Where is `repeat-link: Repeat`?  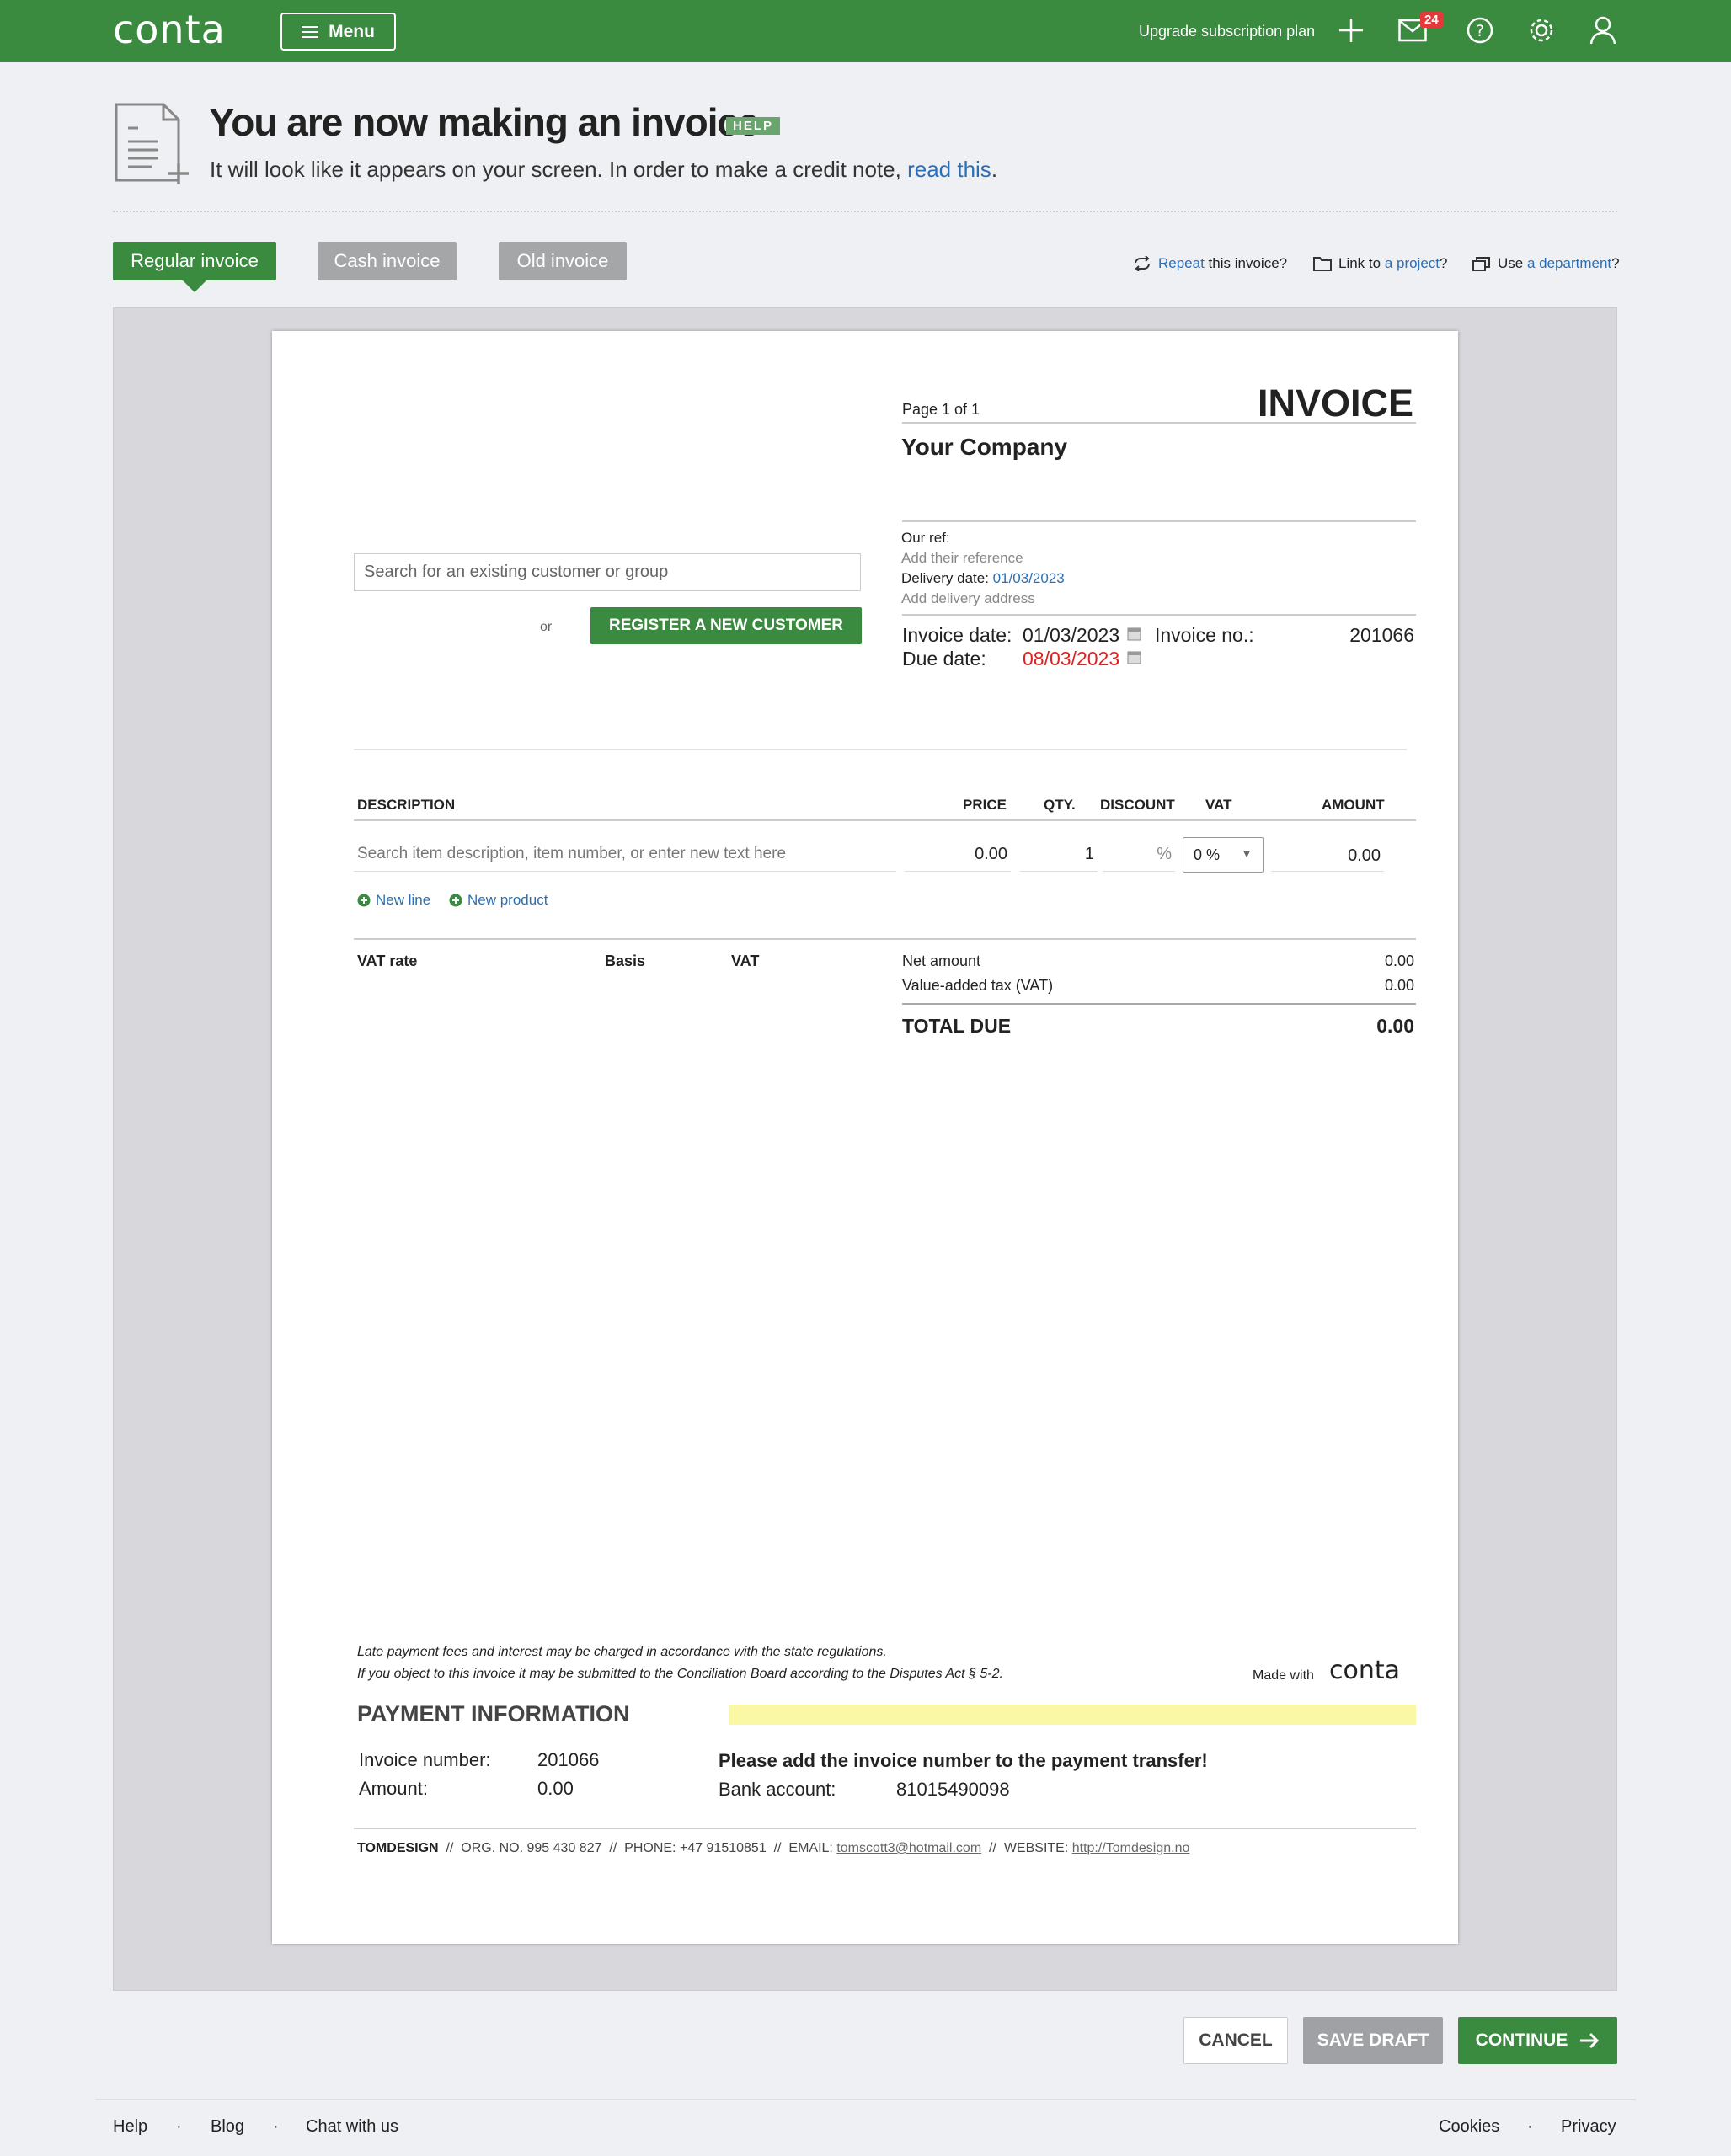
repeat-link: Repeat is located at coordinates (1181, 263).